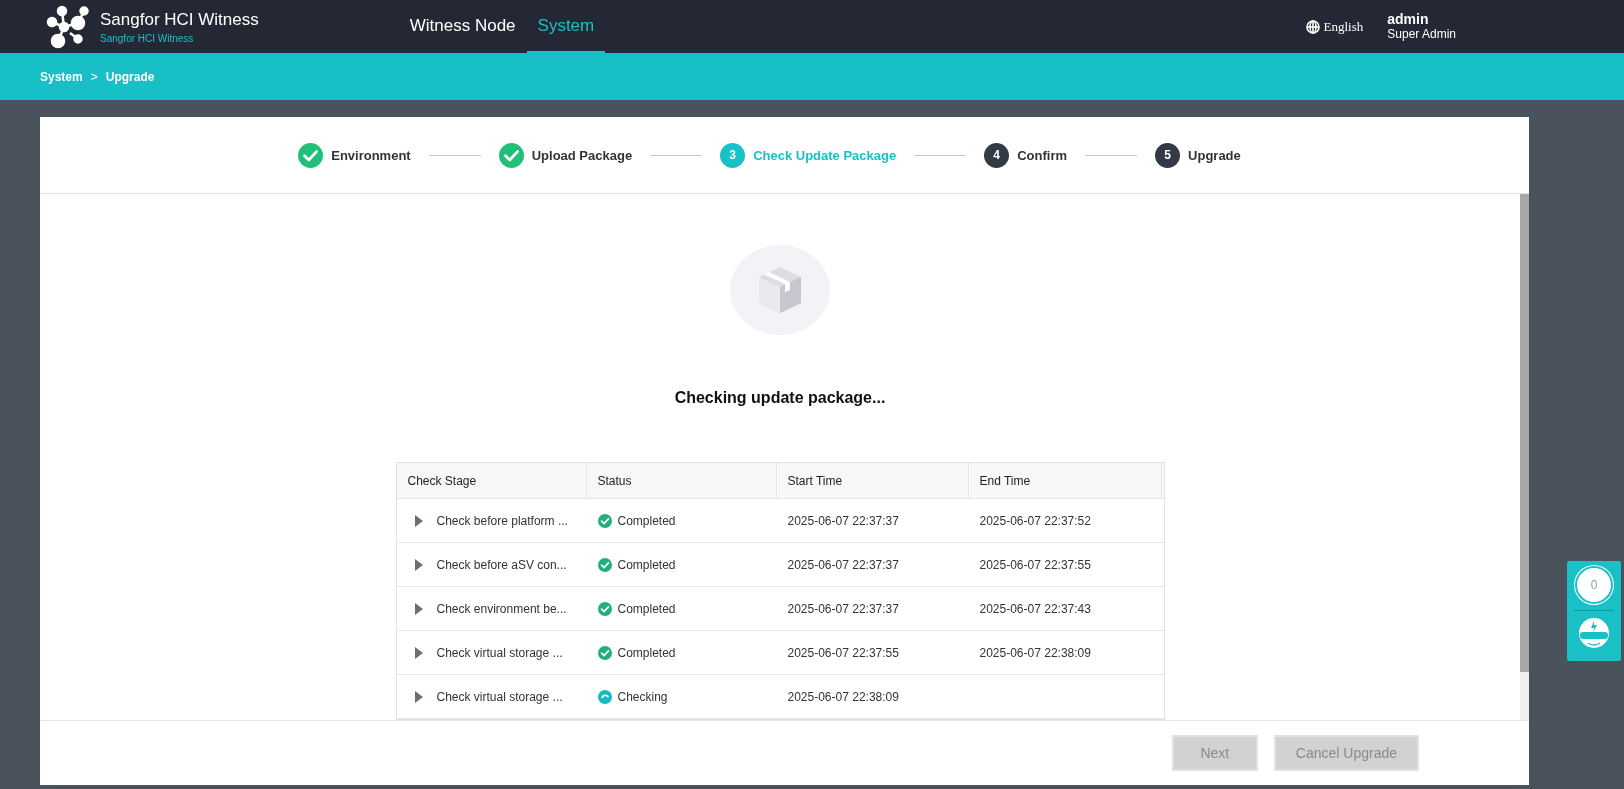 Image resolution: width=1624 pixels, height=789 pixels. Describe the element at coordinates (1343, 26) in the screenshot. I see `language-link: English` at that location.